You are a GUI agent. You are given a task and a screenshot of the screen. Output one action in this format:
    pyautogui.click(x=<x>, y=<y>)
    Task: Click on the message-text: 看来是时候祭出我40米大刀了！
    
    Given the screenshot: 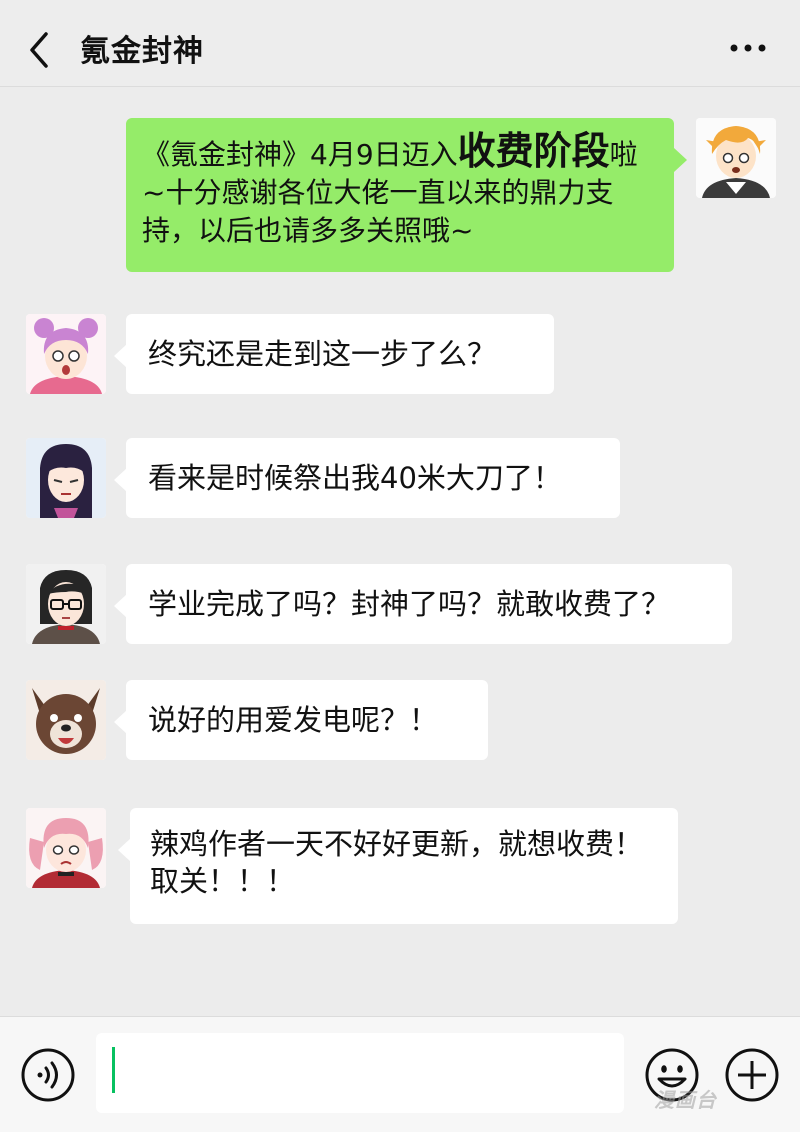 What is the action you would take?
    pyautogui.click(x=355, y=478)
    